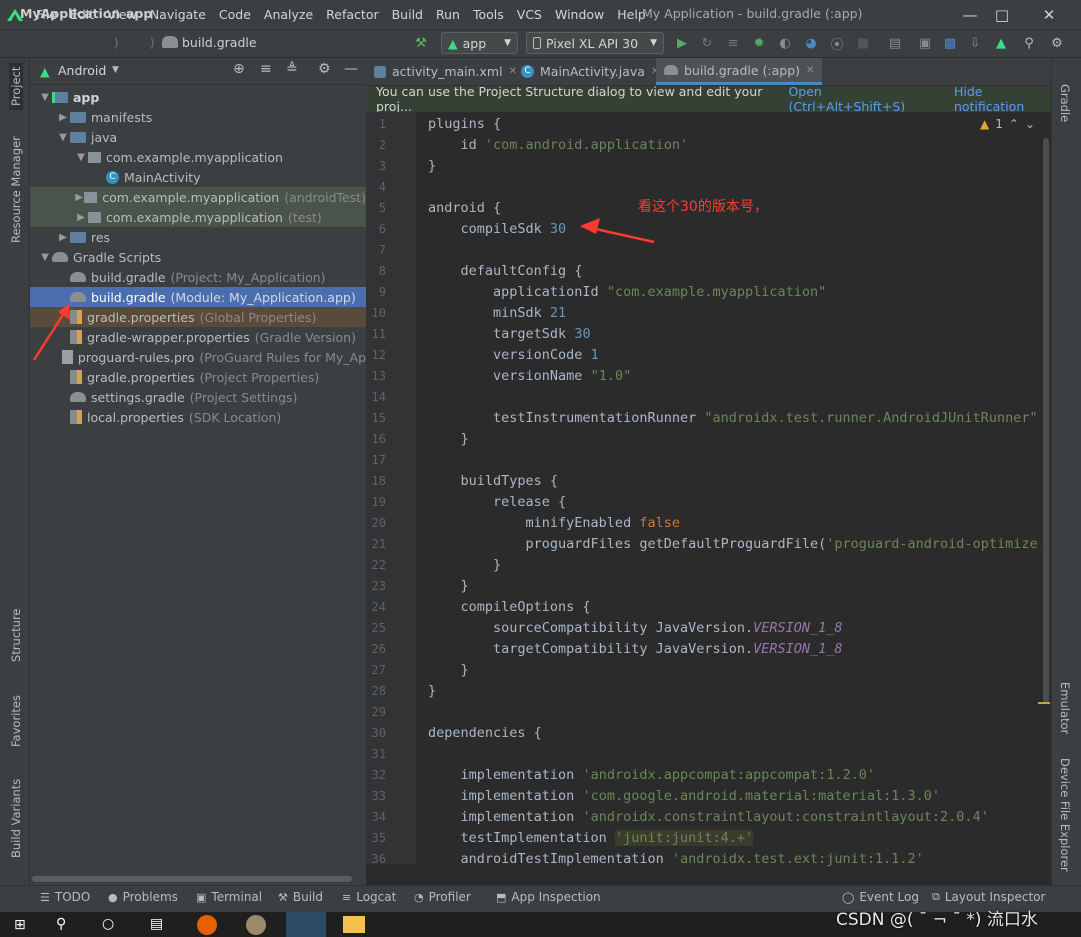  Describe the element at coordinates (1057, 43) in the screenshot. I see `settings-sync-icon: ⚙` at that location.